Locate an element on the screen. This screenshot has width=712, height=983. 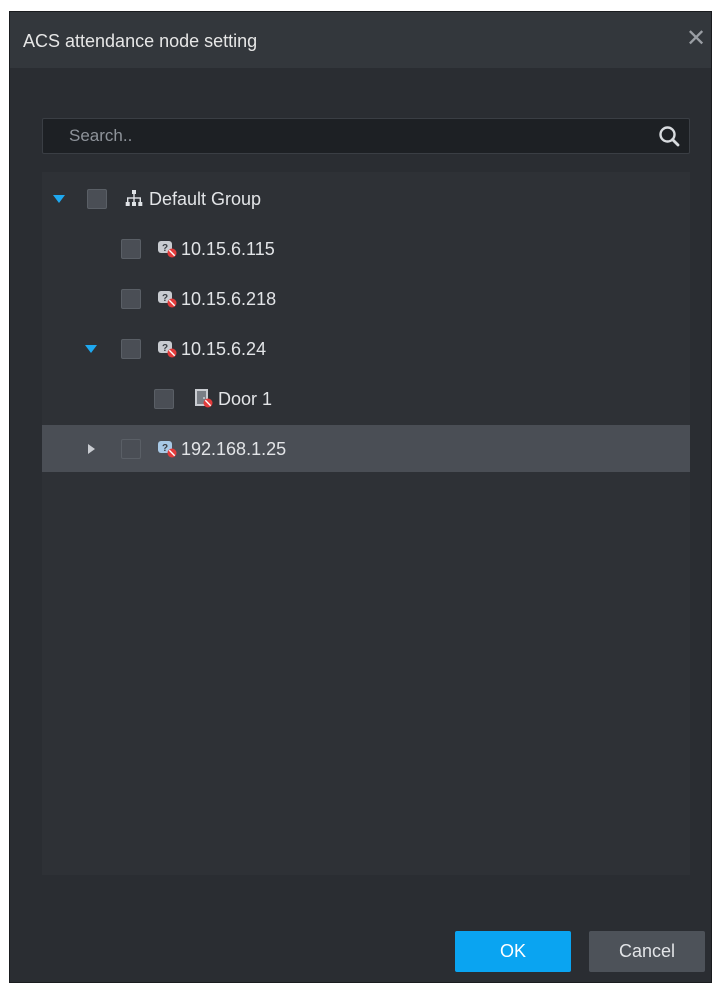
search-box is located at coordinates (366, 136).